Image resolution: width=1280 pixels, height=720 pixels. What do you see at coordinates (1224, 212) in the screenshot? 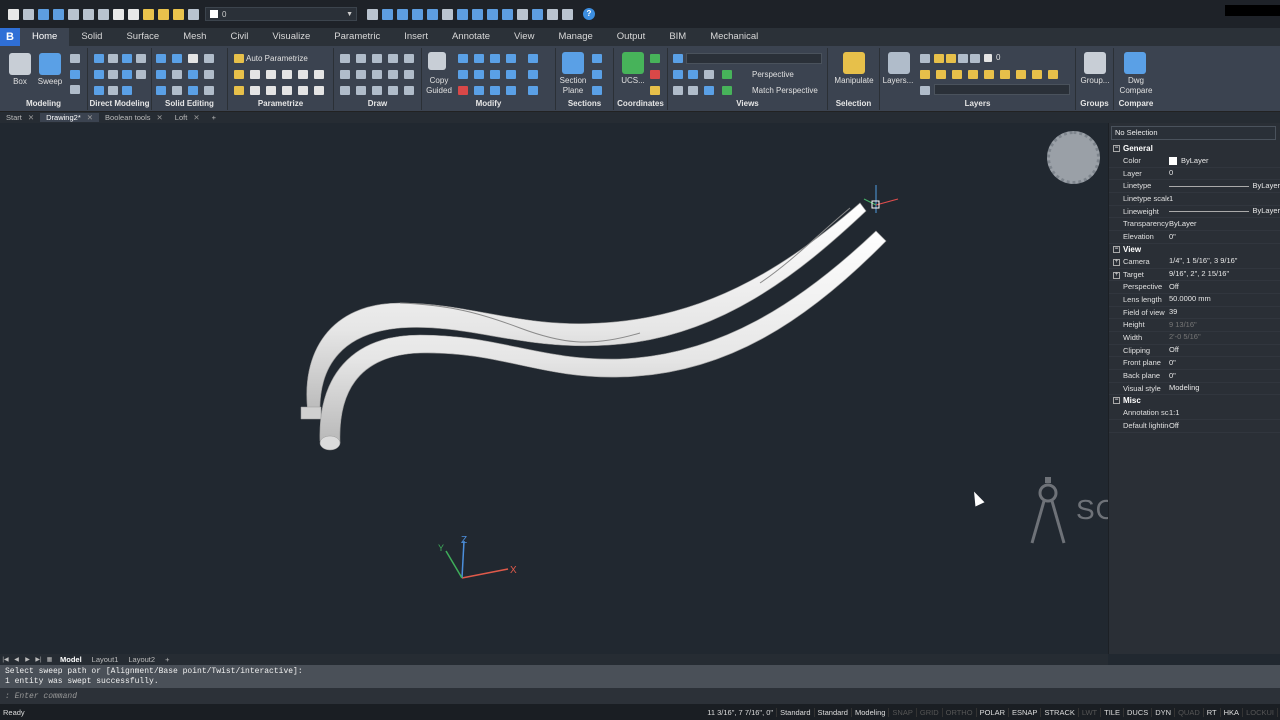
I see `property-value: ByLayer` at bounding box center [1224, 212].